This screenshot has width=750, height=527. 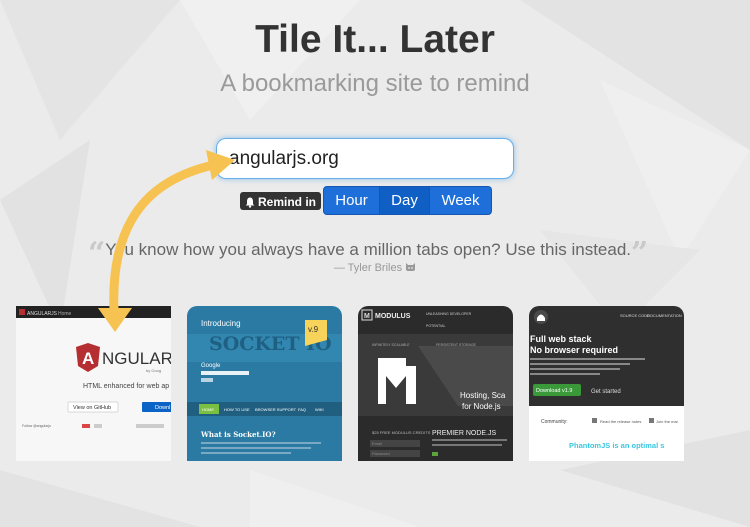 I want to click on hour-button: Hour, so click(x=351, y=200).